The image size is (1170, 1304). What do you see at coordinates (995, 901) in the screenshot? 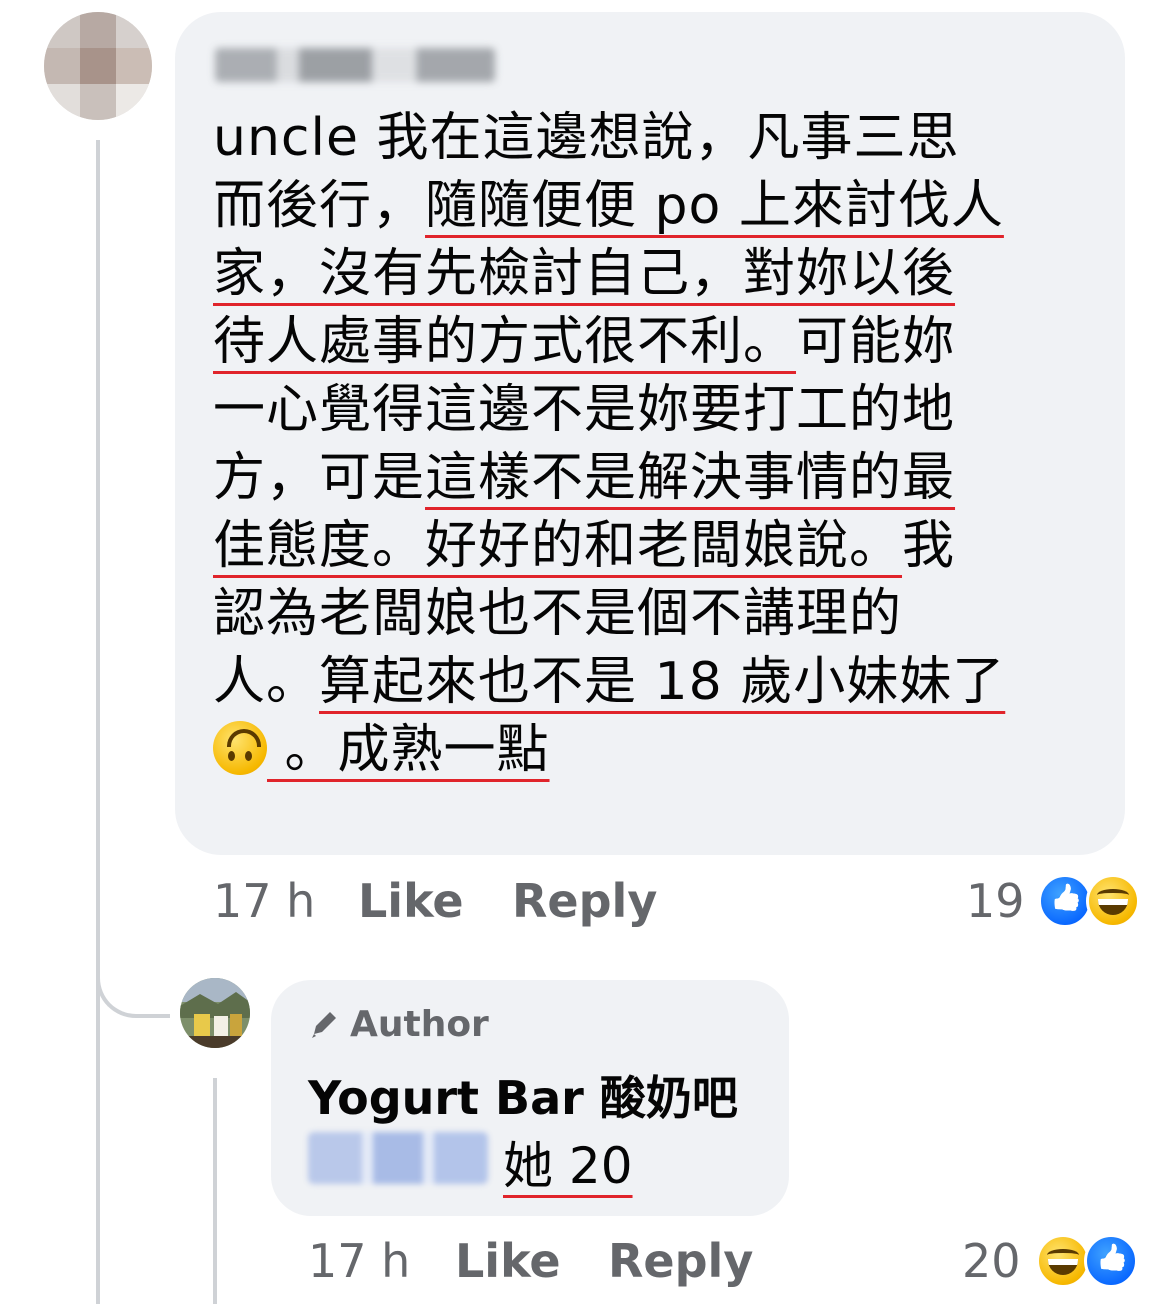
I see `comment-reaction-count: 19` at bounding box center [995, 901].